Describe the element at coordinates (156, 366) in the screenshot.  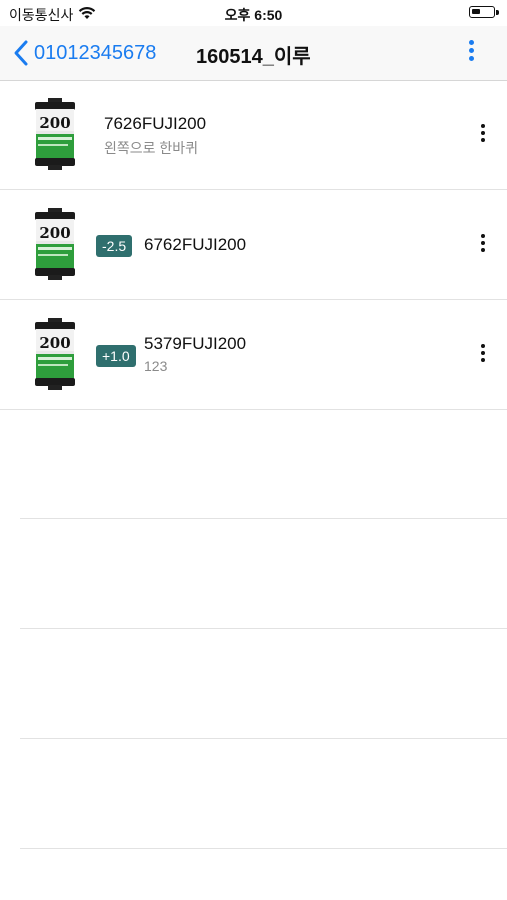
I see `roll-note: 123` at that location.